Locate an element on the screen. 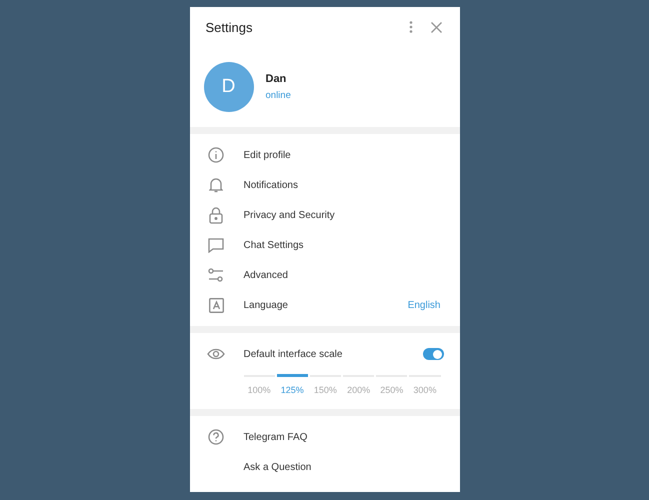 This screenshot has height=500, width=649. window-title: Settings is located at coordinates (230, 27).